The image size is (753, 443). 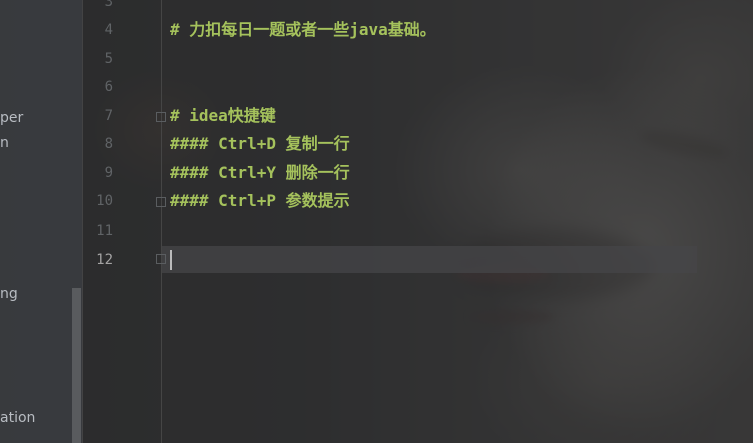 What do you see at coordinates (17, 418) in the screenshot?
I see `project-tree-item: ation` at bounding box center [17, 418].